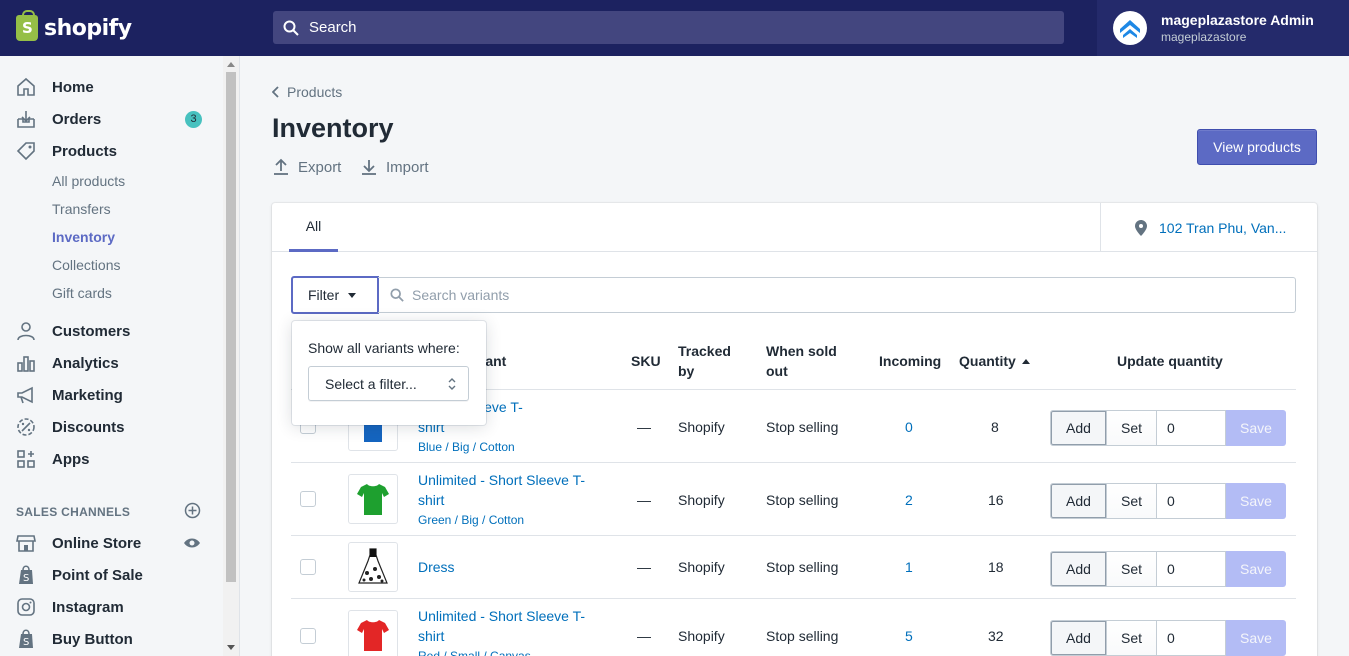  I want to click on account-menu: mageplazastore Admin mageplazastore, so click(1223, 28).